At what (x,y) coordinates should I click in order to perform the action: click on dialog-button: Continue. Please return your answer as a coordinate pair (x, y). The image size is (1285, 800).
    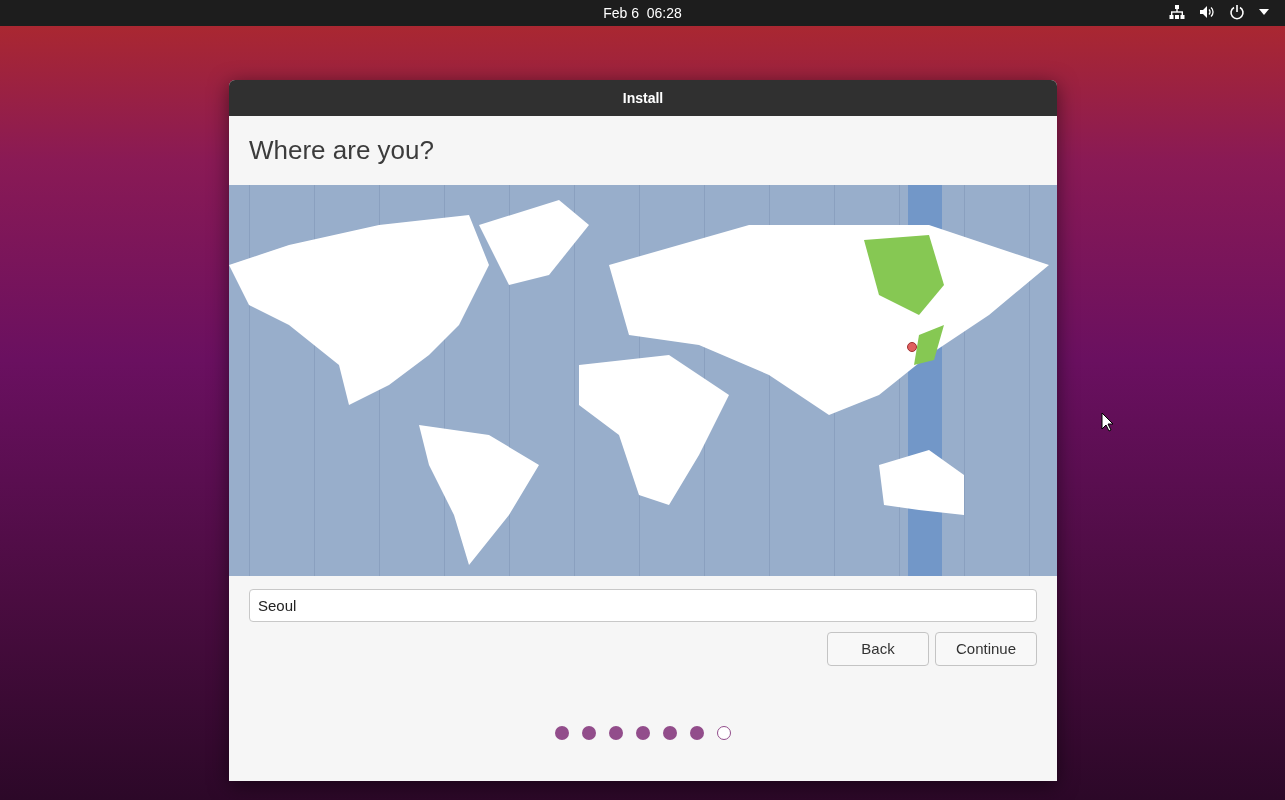
    Looking at the image, I should click on (986, 649).